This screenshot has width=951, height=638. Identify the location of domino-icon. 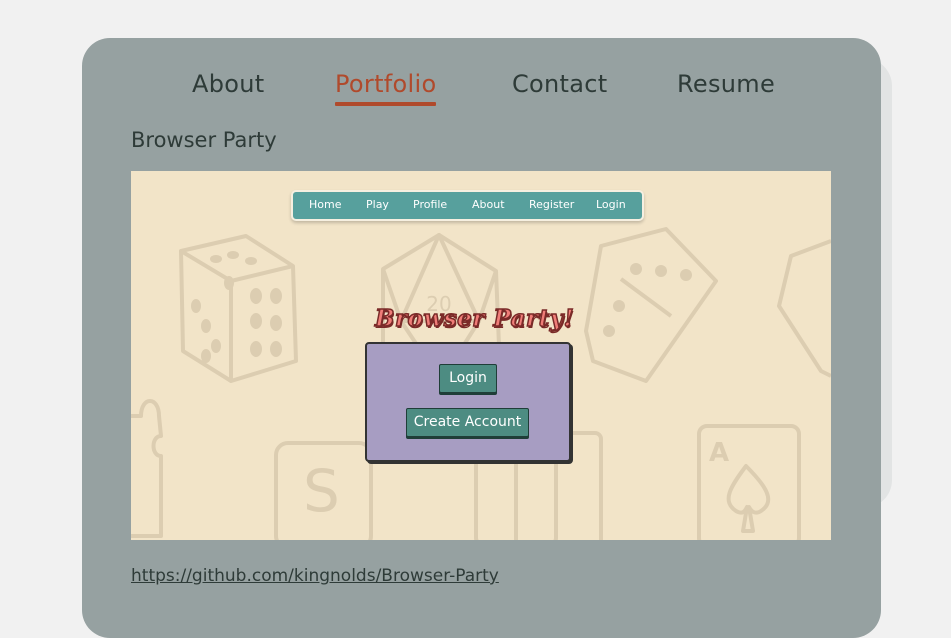
(651, 305).